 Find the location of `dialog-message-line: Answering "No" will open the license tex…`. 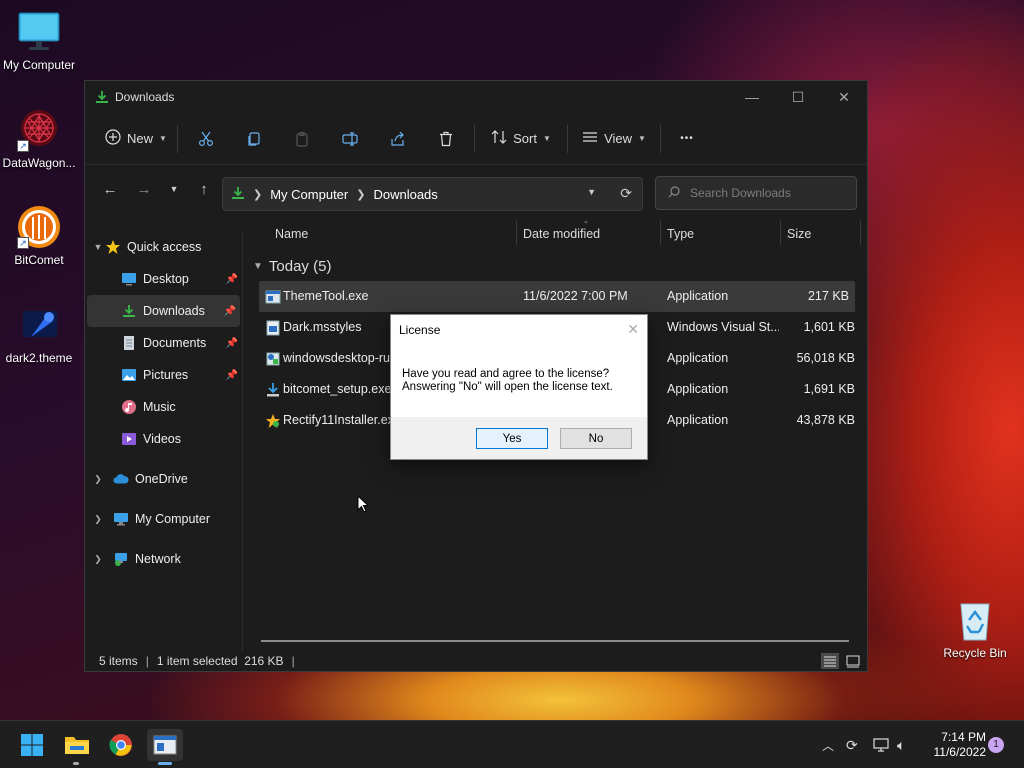

dialog-message-line: Answering "No" will open the license tex… is located at coordinates (507, 387).